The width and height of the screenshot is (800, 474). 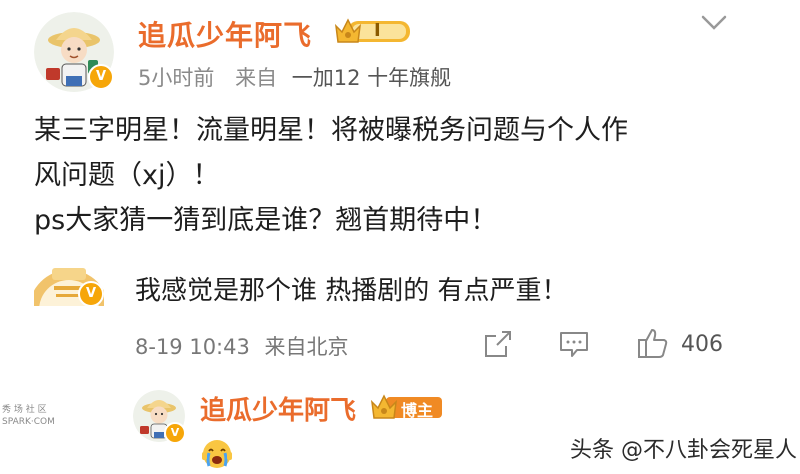 What do you see at coordinates (127, 175) in the screenshot?
I see `post-line: 风问题（xj）！` at bounding box center [127, 175].